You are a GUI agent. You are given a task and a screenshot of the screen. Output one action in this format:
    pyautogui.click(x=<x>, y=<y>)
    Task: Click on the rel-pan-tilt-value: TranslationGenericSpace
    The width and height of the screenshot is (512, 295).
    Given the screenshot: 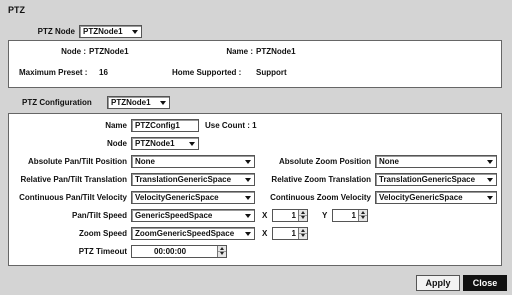 What is the action you would take?
    pyautogui.click(x=183, y=179)
    